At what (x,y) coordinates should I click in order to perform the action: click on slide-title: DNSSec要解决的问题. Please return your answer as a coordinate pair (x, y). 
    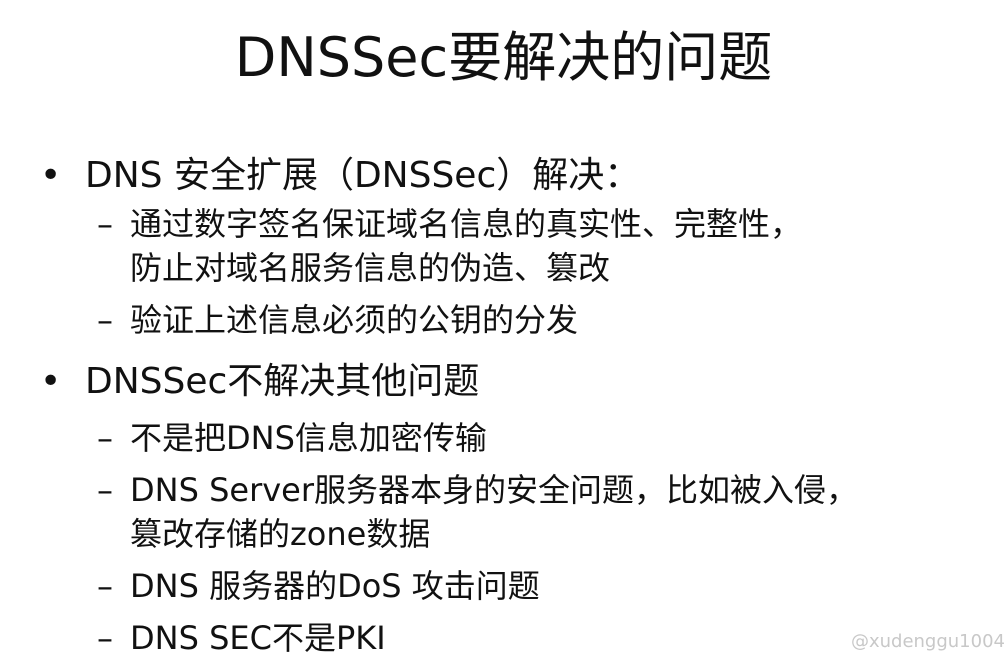
    Looking at the image, I should click on (503, 57).